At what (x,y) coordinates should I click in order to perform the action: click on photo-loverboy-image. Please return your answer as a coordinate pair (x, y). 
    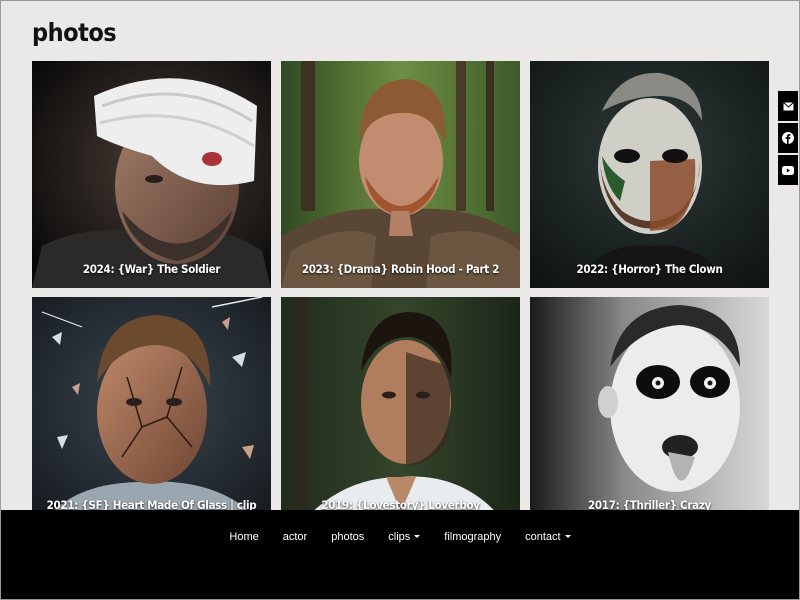
    Looking at the image, I should click on (400, 410).